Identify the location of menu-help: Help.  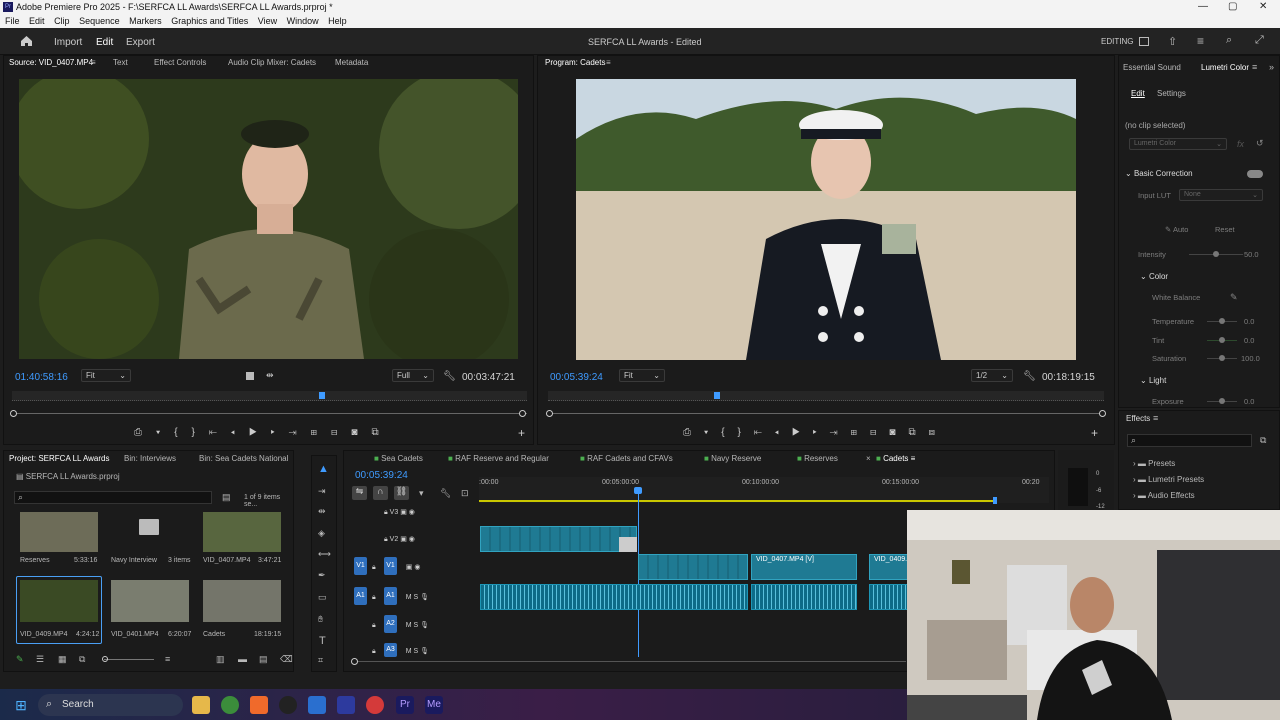
(337, 21).